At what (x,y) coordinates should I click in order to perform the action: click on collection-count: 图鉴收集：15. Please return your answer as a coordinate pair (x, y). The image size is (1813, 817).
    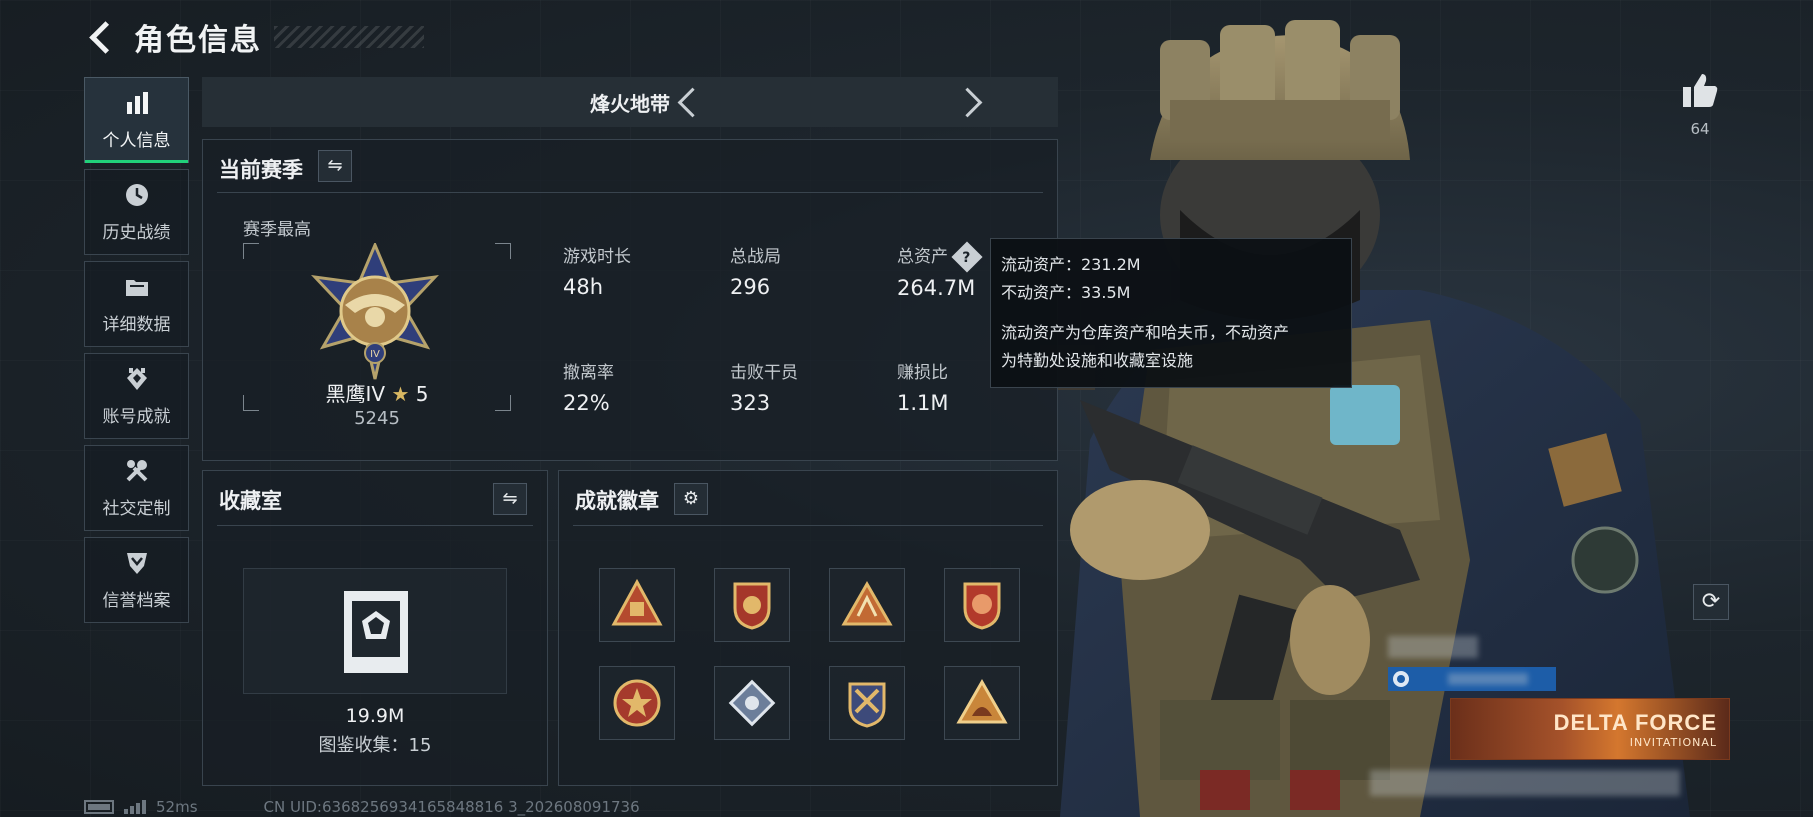
    Looking at the image, I should click on (375, 745).